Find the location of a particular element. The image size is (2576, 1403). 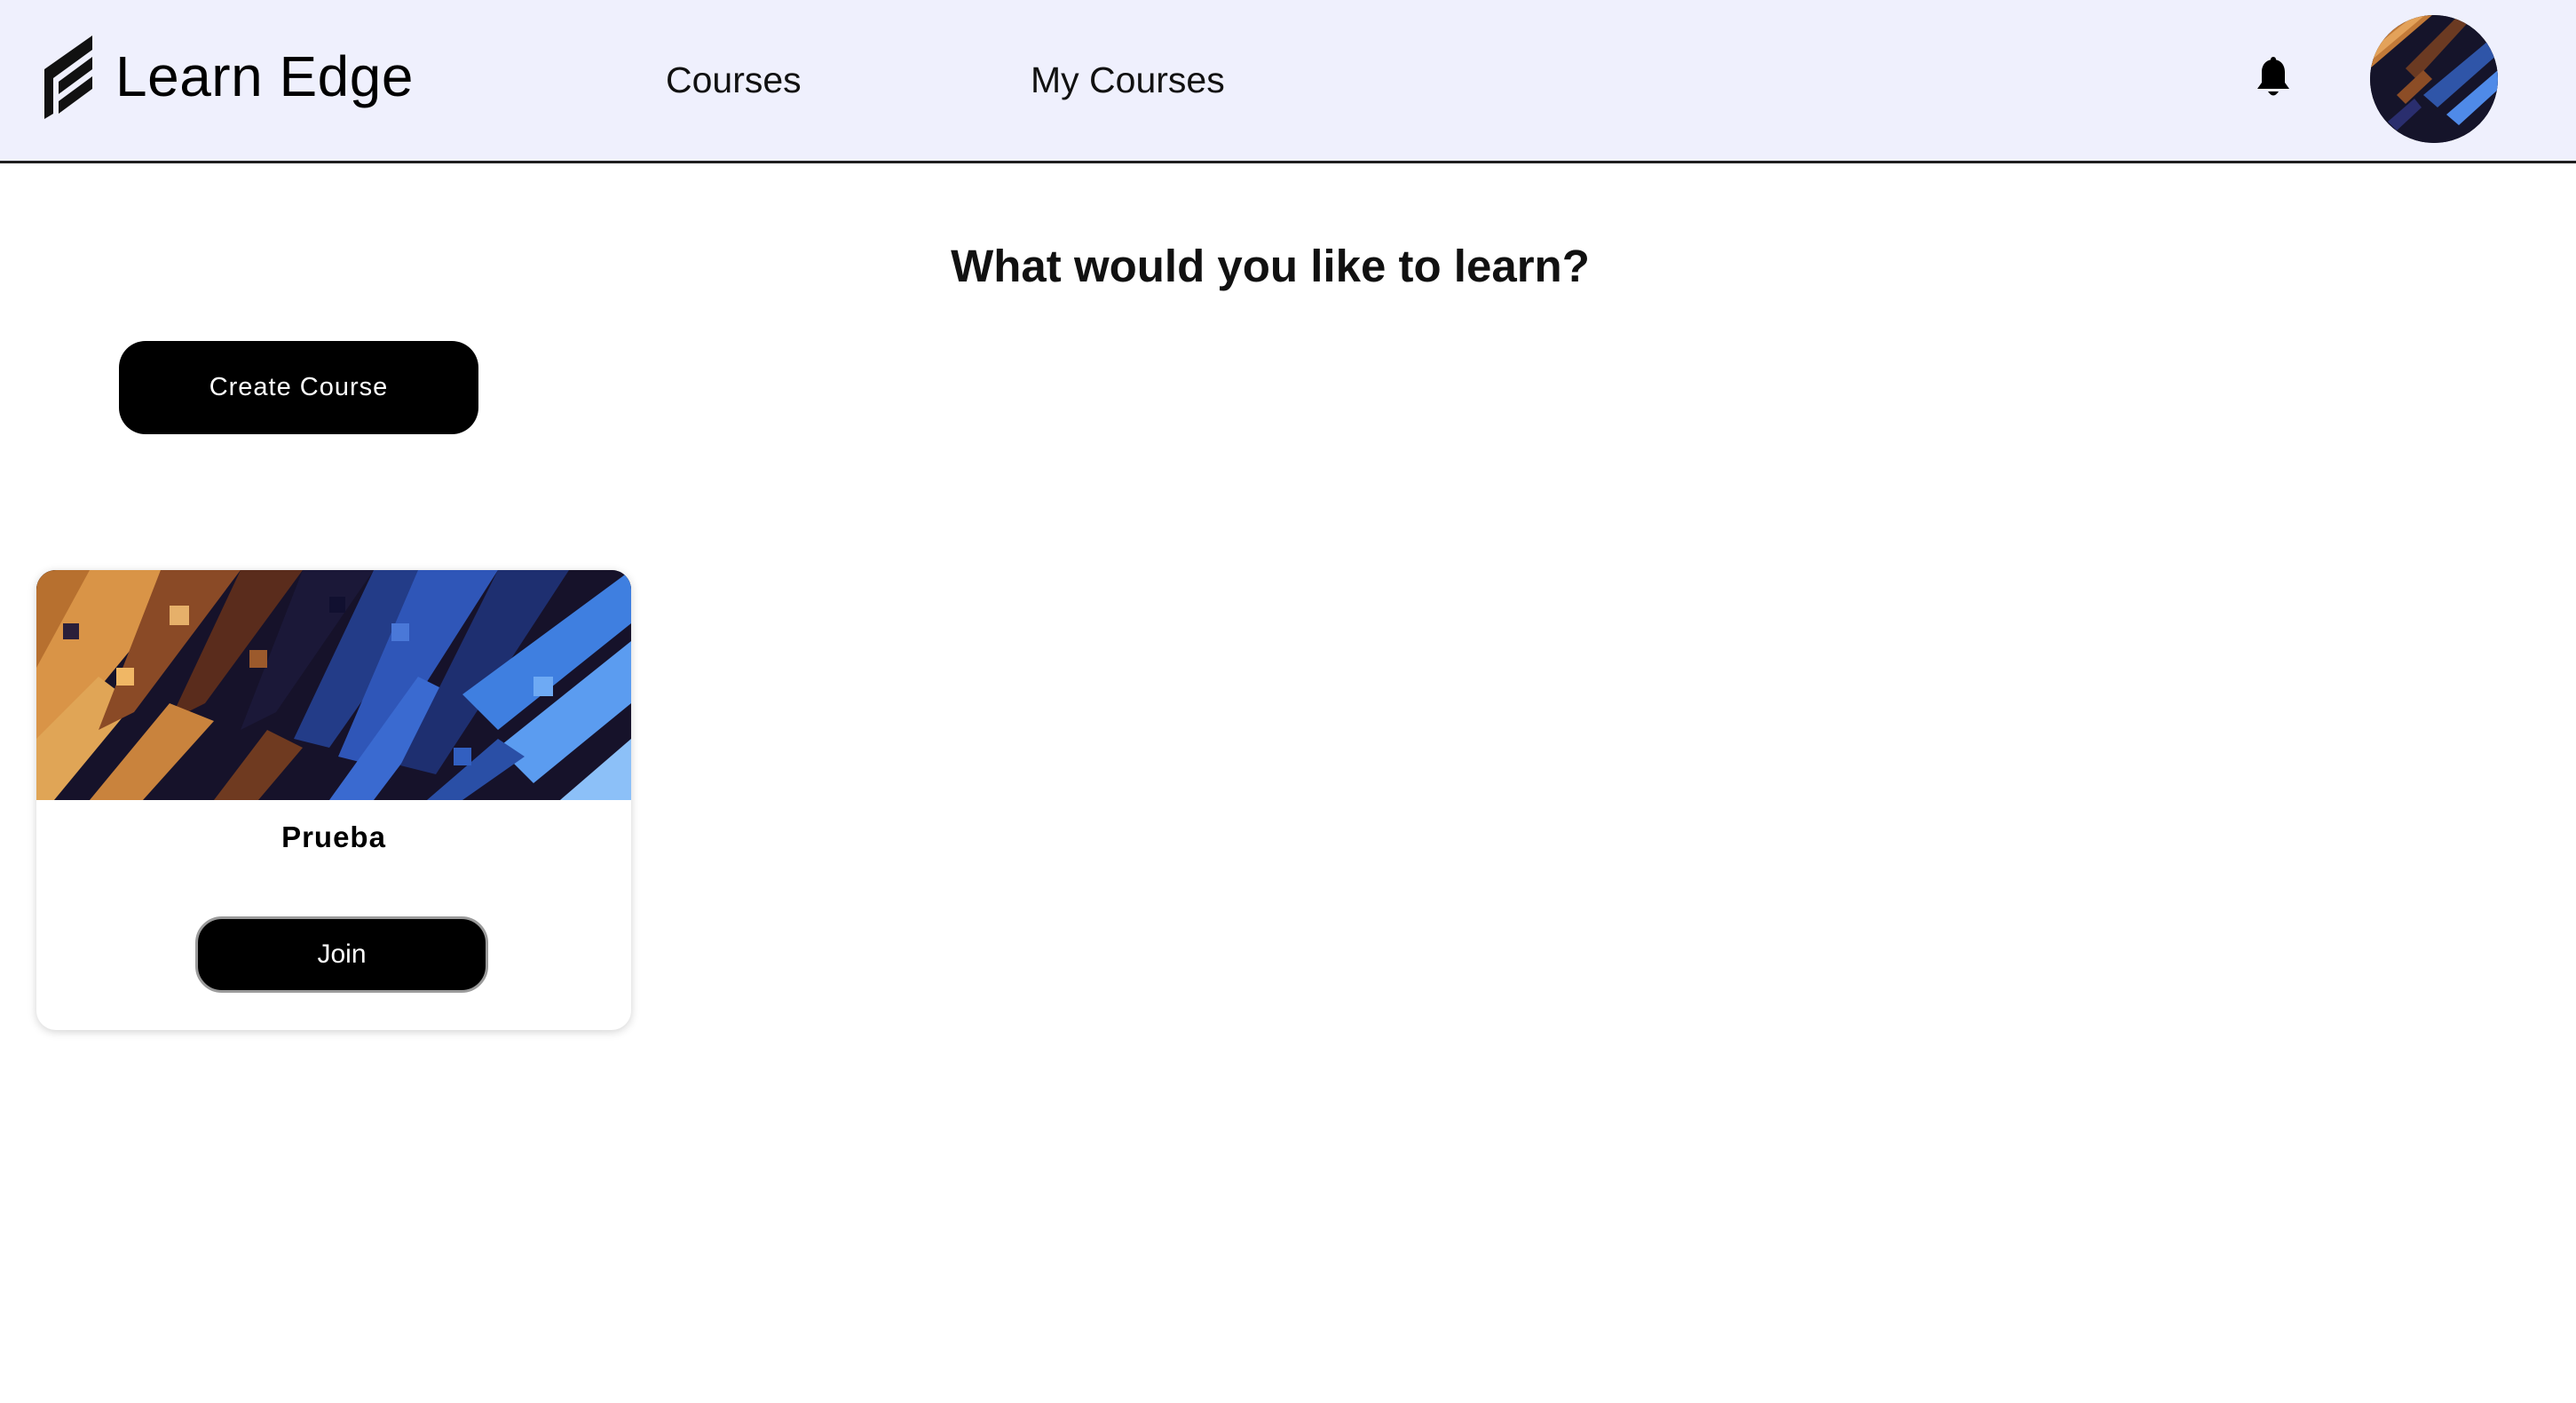

page-heading: What would you like to learn? is located at coordinates (1270, 266).